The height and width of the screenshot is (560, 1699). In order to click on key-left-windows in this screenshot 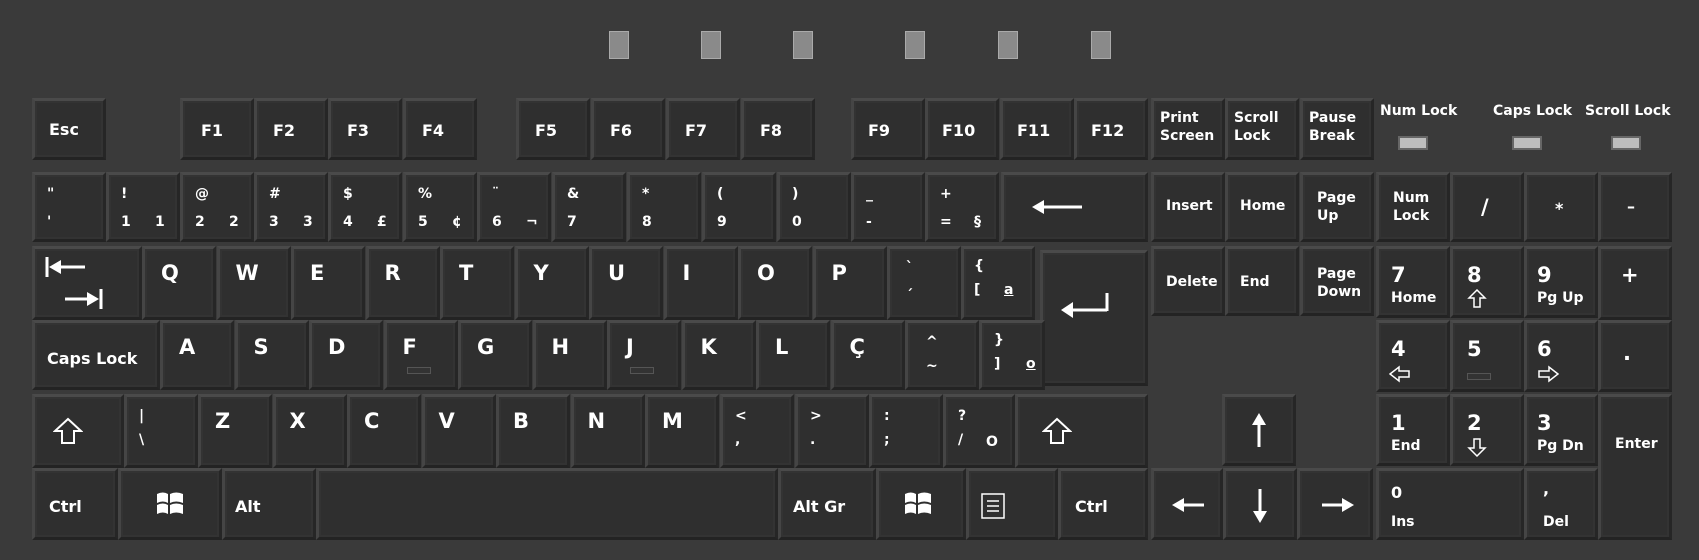, I will do `click(170, 504)`.